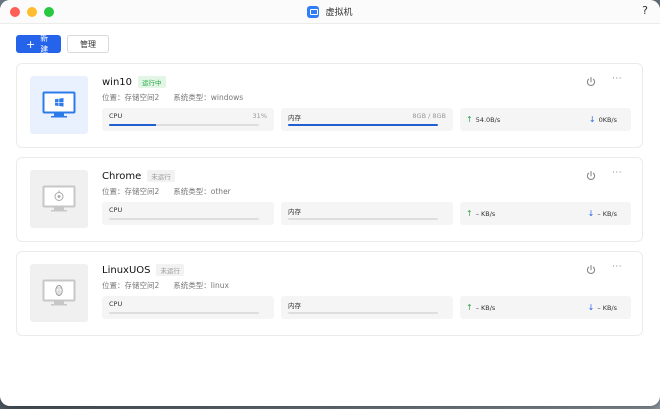  I want to click on title-bar: 虚拟机 ?, so click(330, 12).